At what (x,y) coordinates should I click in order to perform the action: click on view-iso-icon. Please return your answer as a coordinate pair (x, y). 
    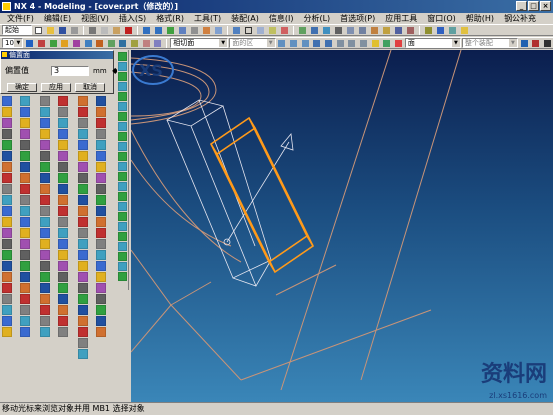
    Looking at the image, I should click on (317, 43).